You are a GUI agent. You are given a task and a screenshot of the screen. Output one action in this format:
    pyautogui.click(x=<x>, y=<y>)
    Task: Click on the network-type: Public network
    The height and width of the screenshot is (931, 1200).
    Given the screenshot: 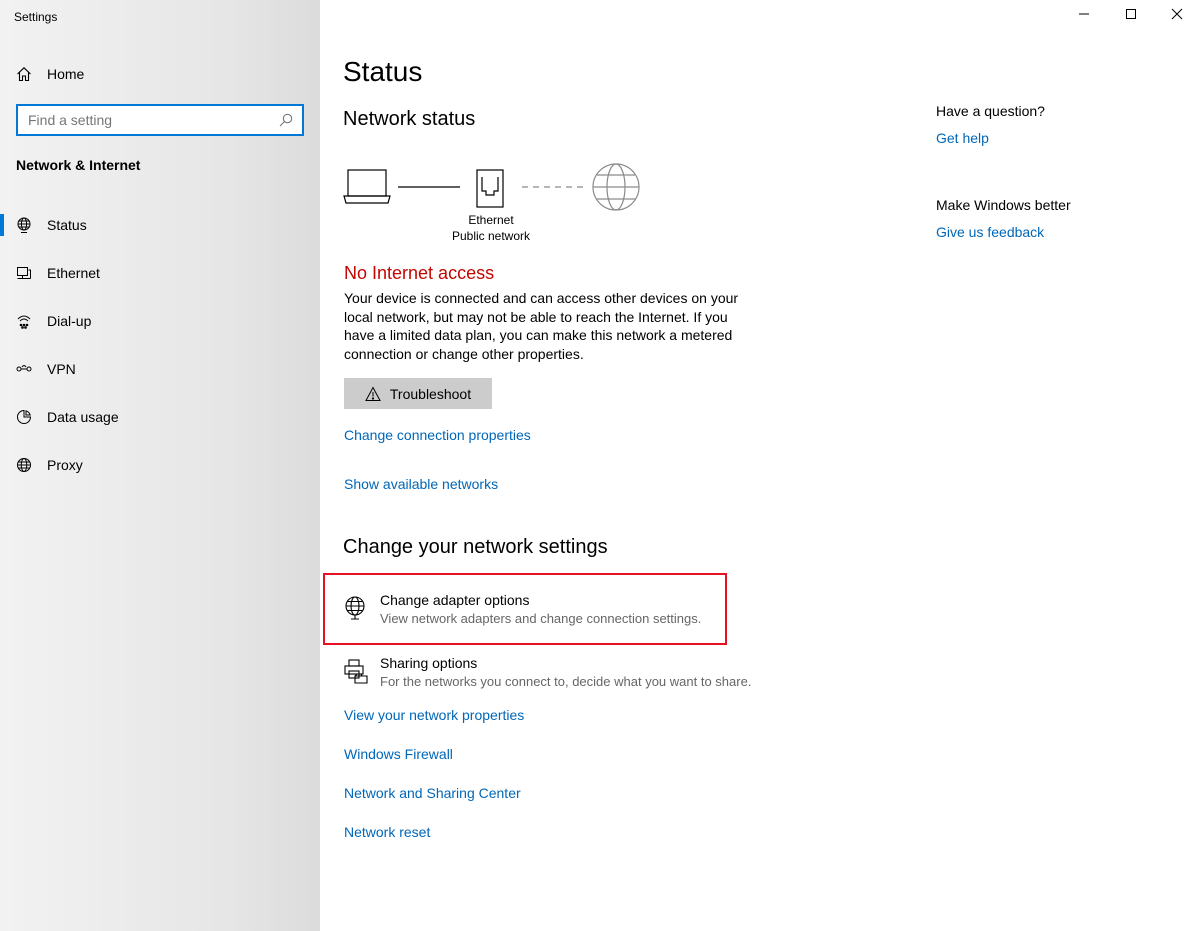 What is the action you would take?
    pyautogui.click(x=491, y=236)
    